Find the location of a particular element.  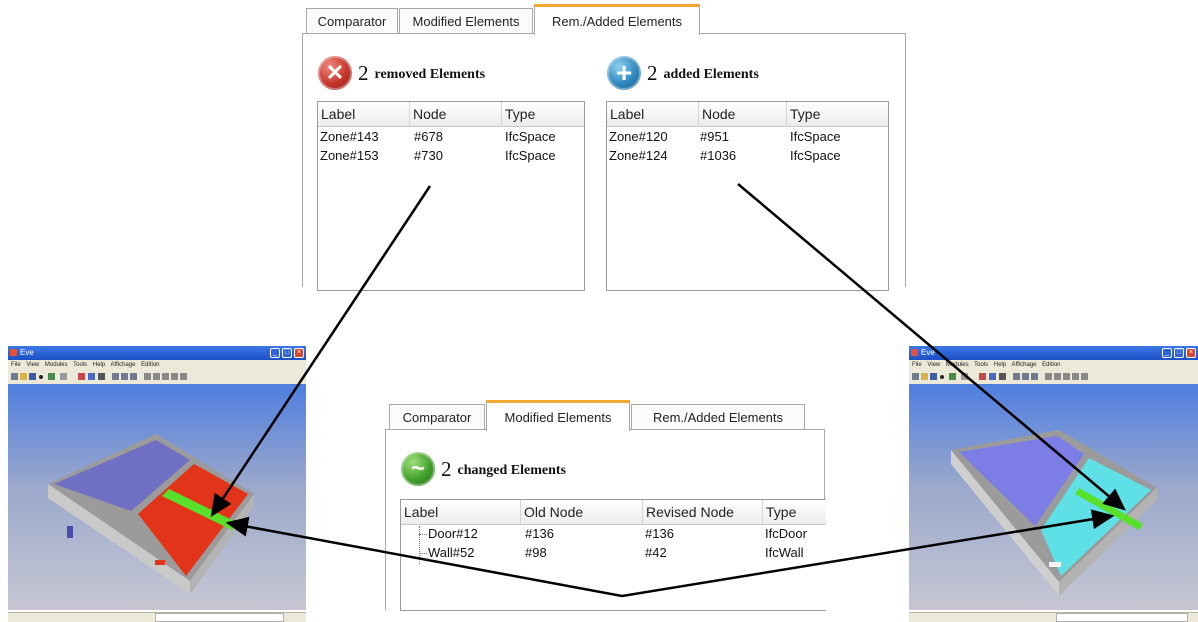

removed-count: 2 is located at coordinates (363, 72).